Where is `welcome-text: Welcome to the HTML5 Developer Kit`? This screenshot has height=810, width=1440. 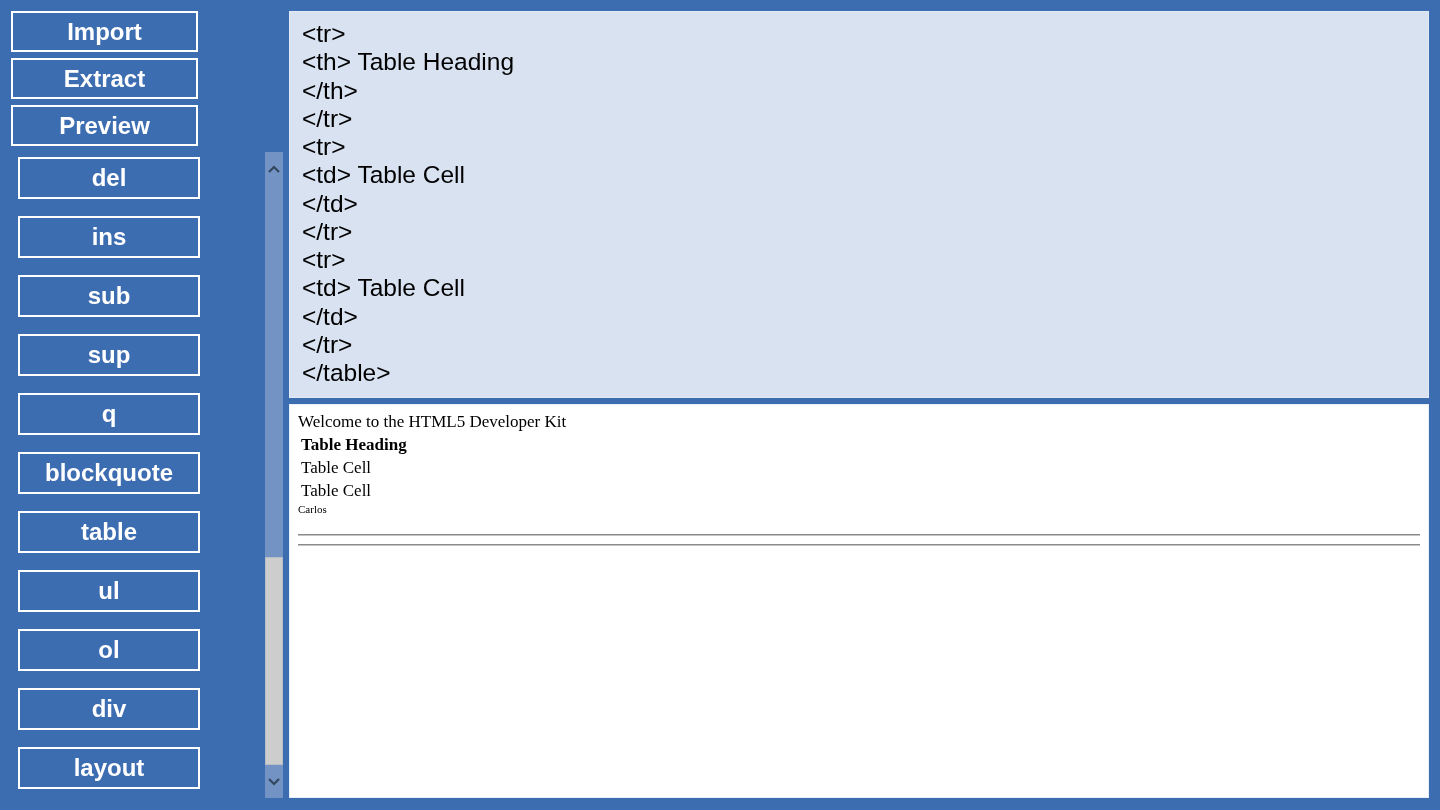
welcome-text: Welcome to the HTML5 Developer Kit is located at coordinates (432, 422).